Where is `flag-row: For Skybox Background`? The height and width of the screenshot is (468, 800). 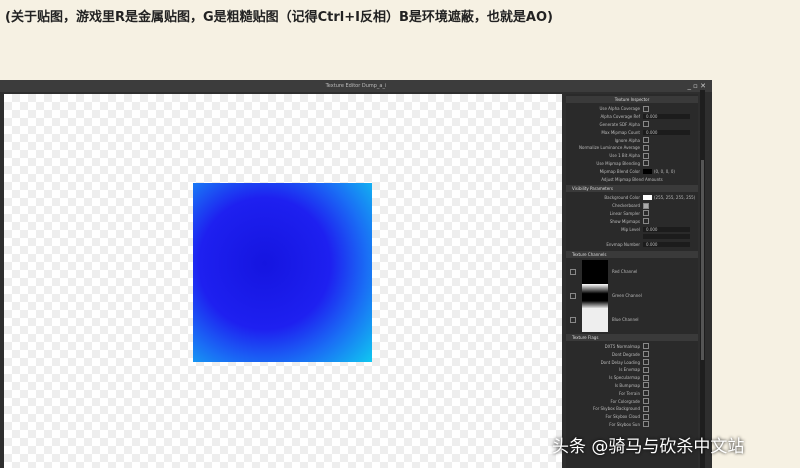
flag-row: For Skybox Background is located at coordinates (632, 409).